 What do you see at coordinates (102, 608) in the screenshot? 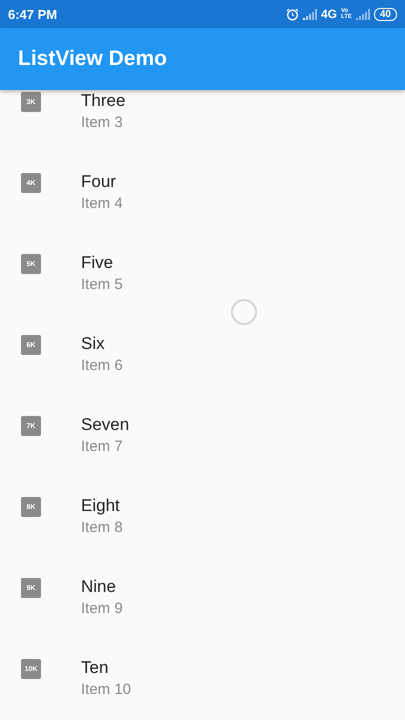
I see `item-subtitle: Item 9` at bounding box center [102, 608].